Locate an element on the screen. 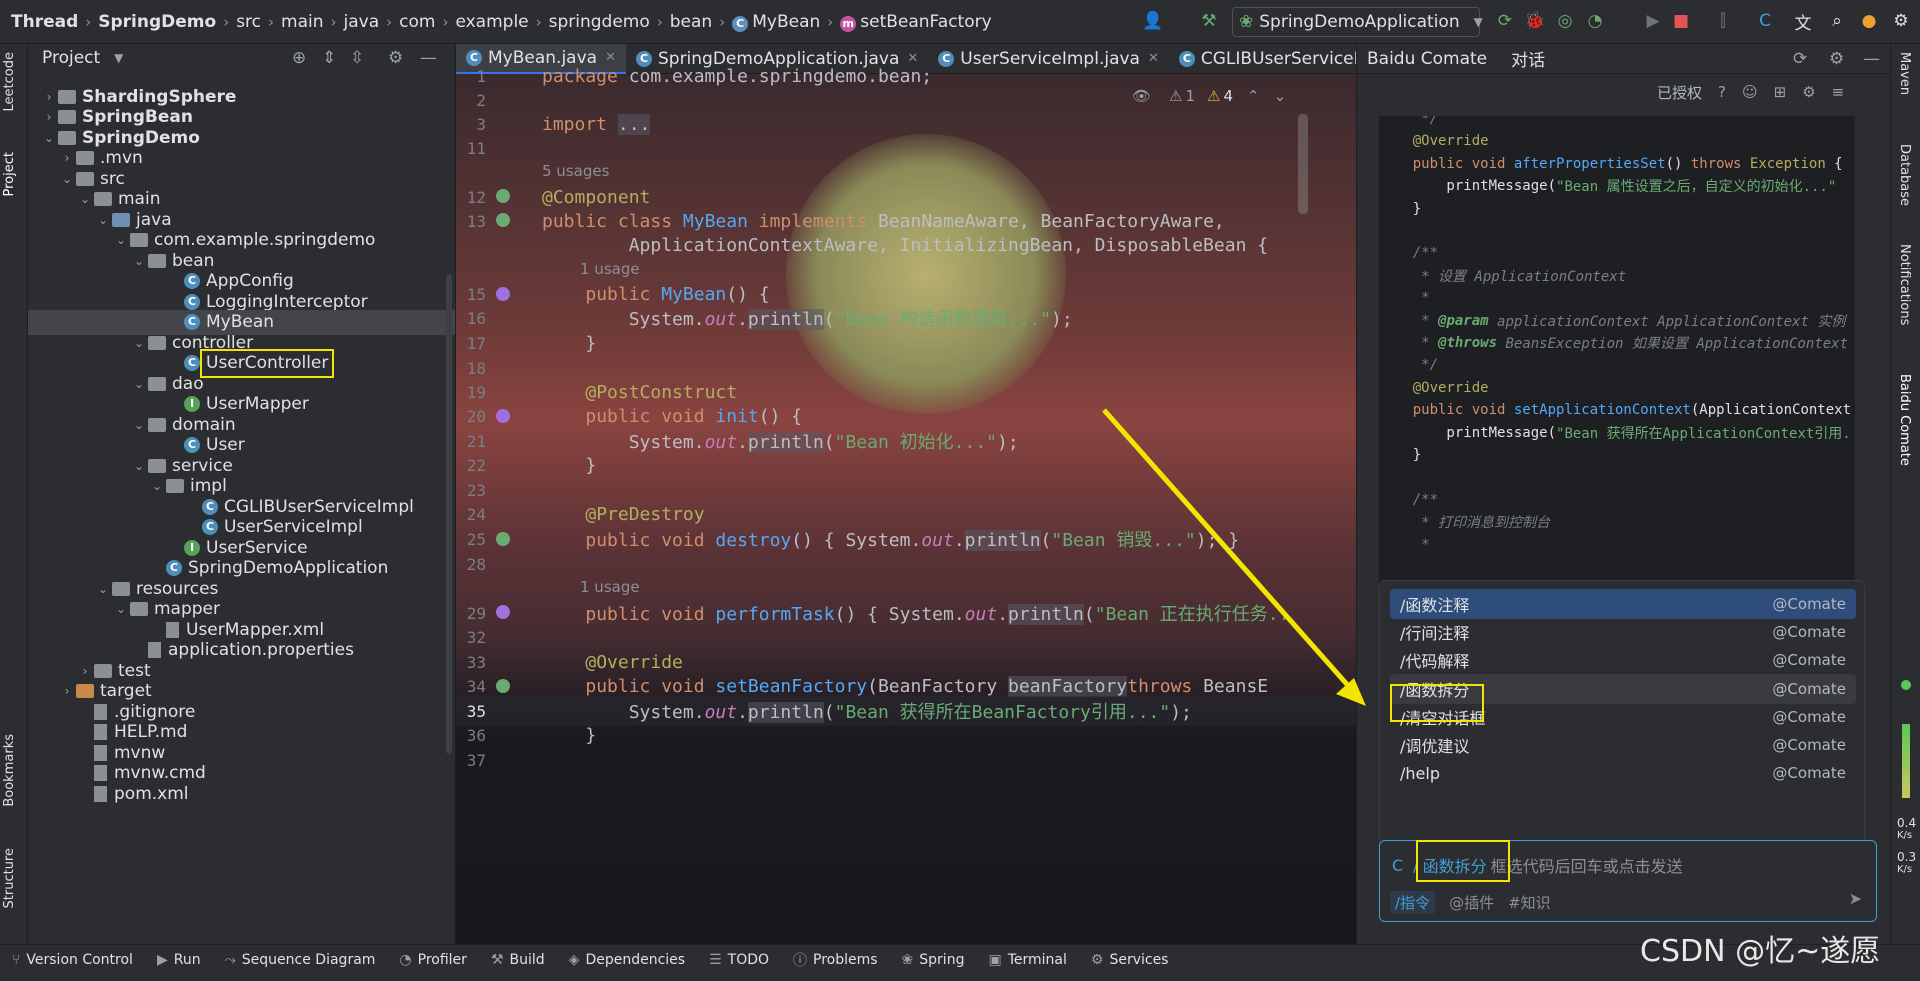 This screenshot has height=981, width=1920. tool-window-button: ⚒ Build is located at coordinates (518, 960).